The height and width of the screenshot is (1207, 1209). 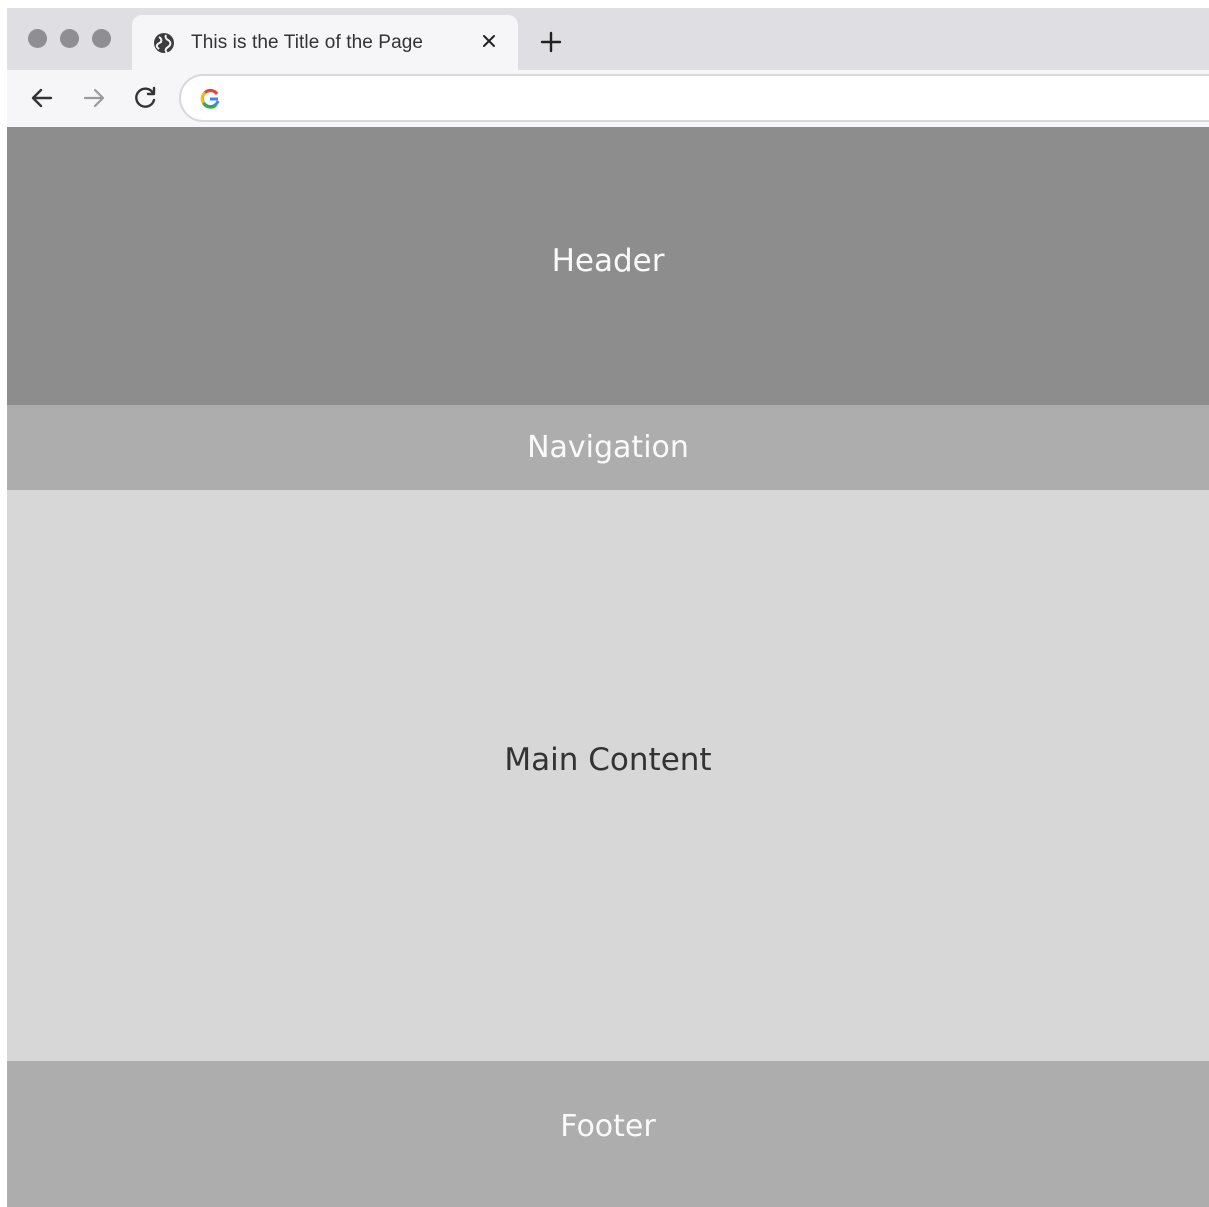 I want to click on minimize-window-button, so click(x=69, y=38).